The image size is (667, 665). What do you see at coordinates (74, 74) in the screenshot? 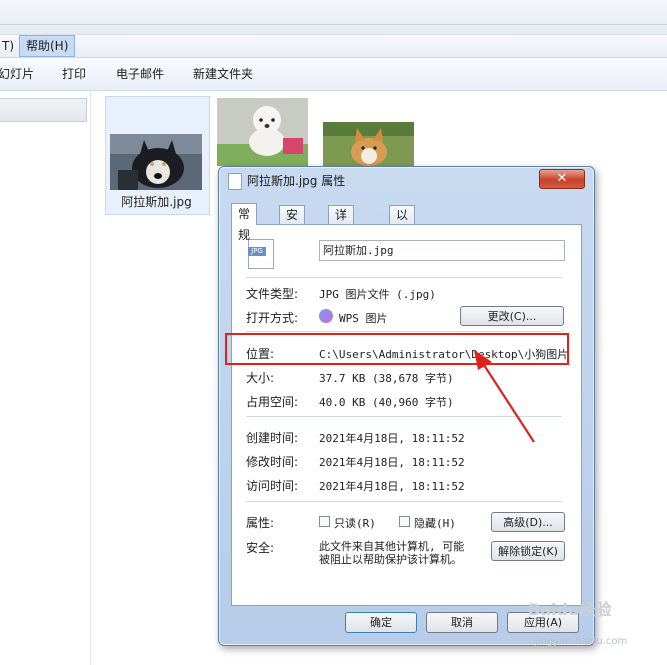
I see `print-button: 打印` at bounding box center [74, 74].